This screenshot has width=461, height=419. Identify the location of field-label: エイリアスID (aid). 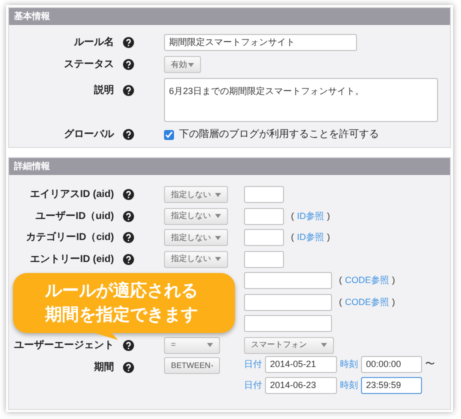
(72, 195).